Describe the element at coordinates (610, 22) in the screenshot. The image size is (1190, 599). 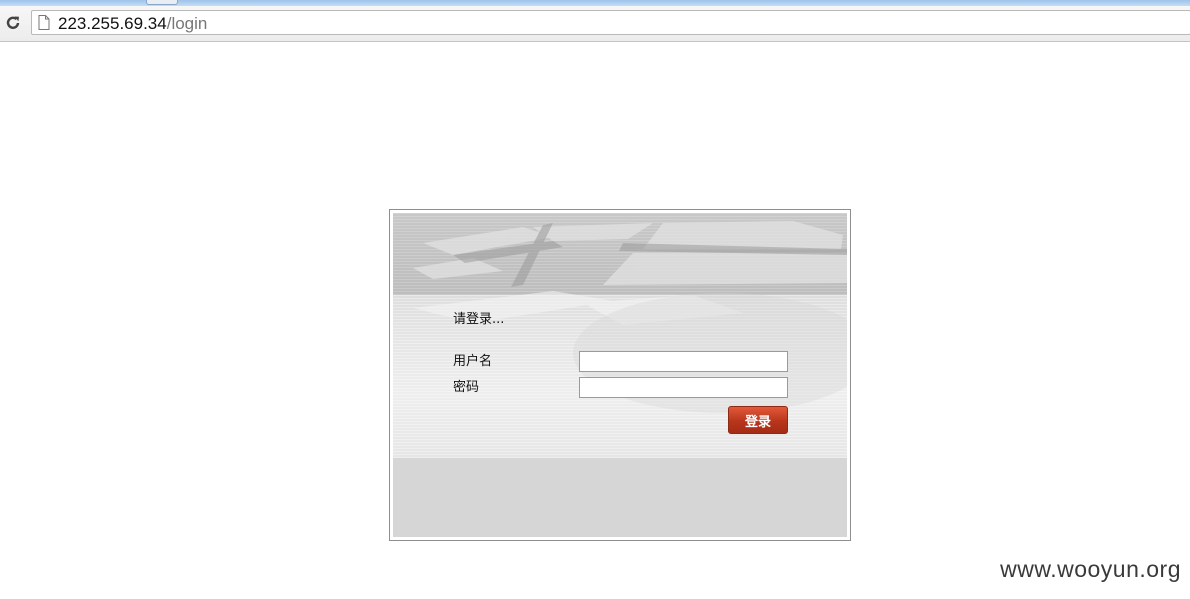
I see `address-bar: 223.255.69.34/login` at that location.